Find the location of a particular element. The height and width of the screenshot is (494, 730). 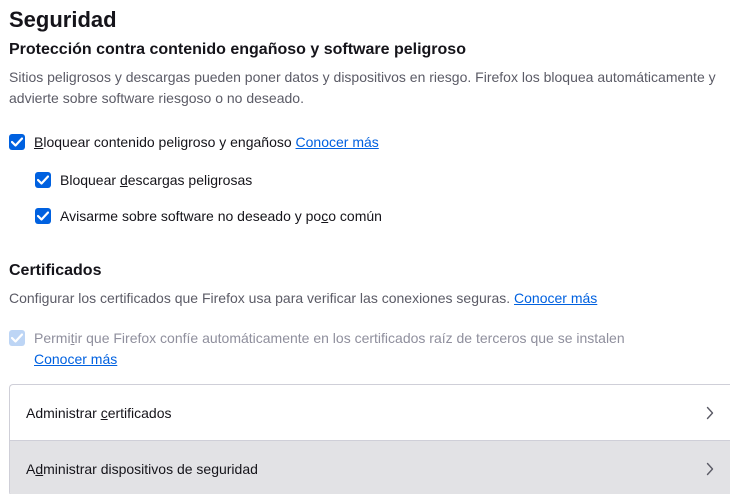

manage-security-devices-label: Administrar dispositivos de seguridad is located at coordinates (142, 468).